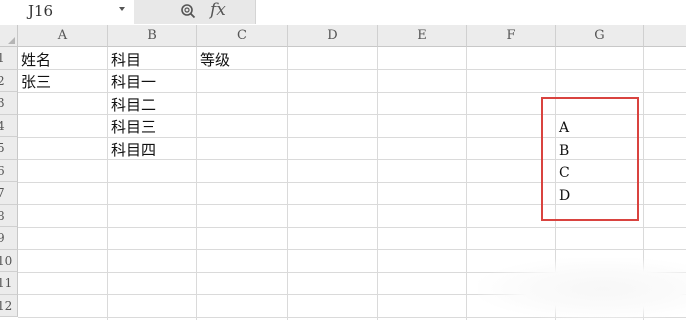  I want to click on row-header-2: 2, so click(9, 80).